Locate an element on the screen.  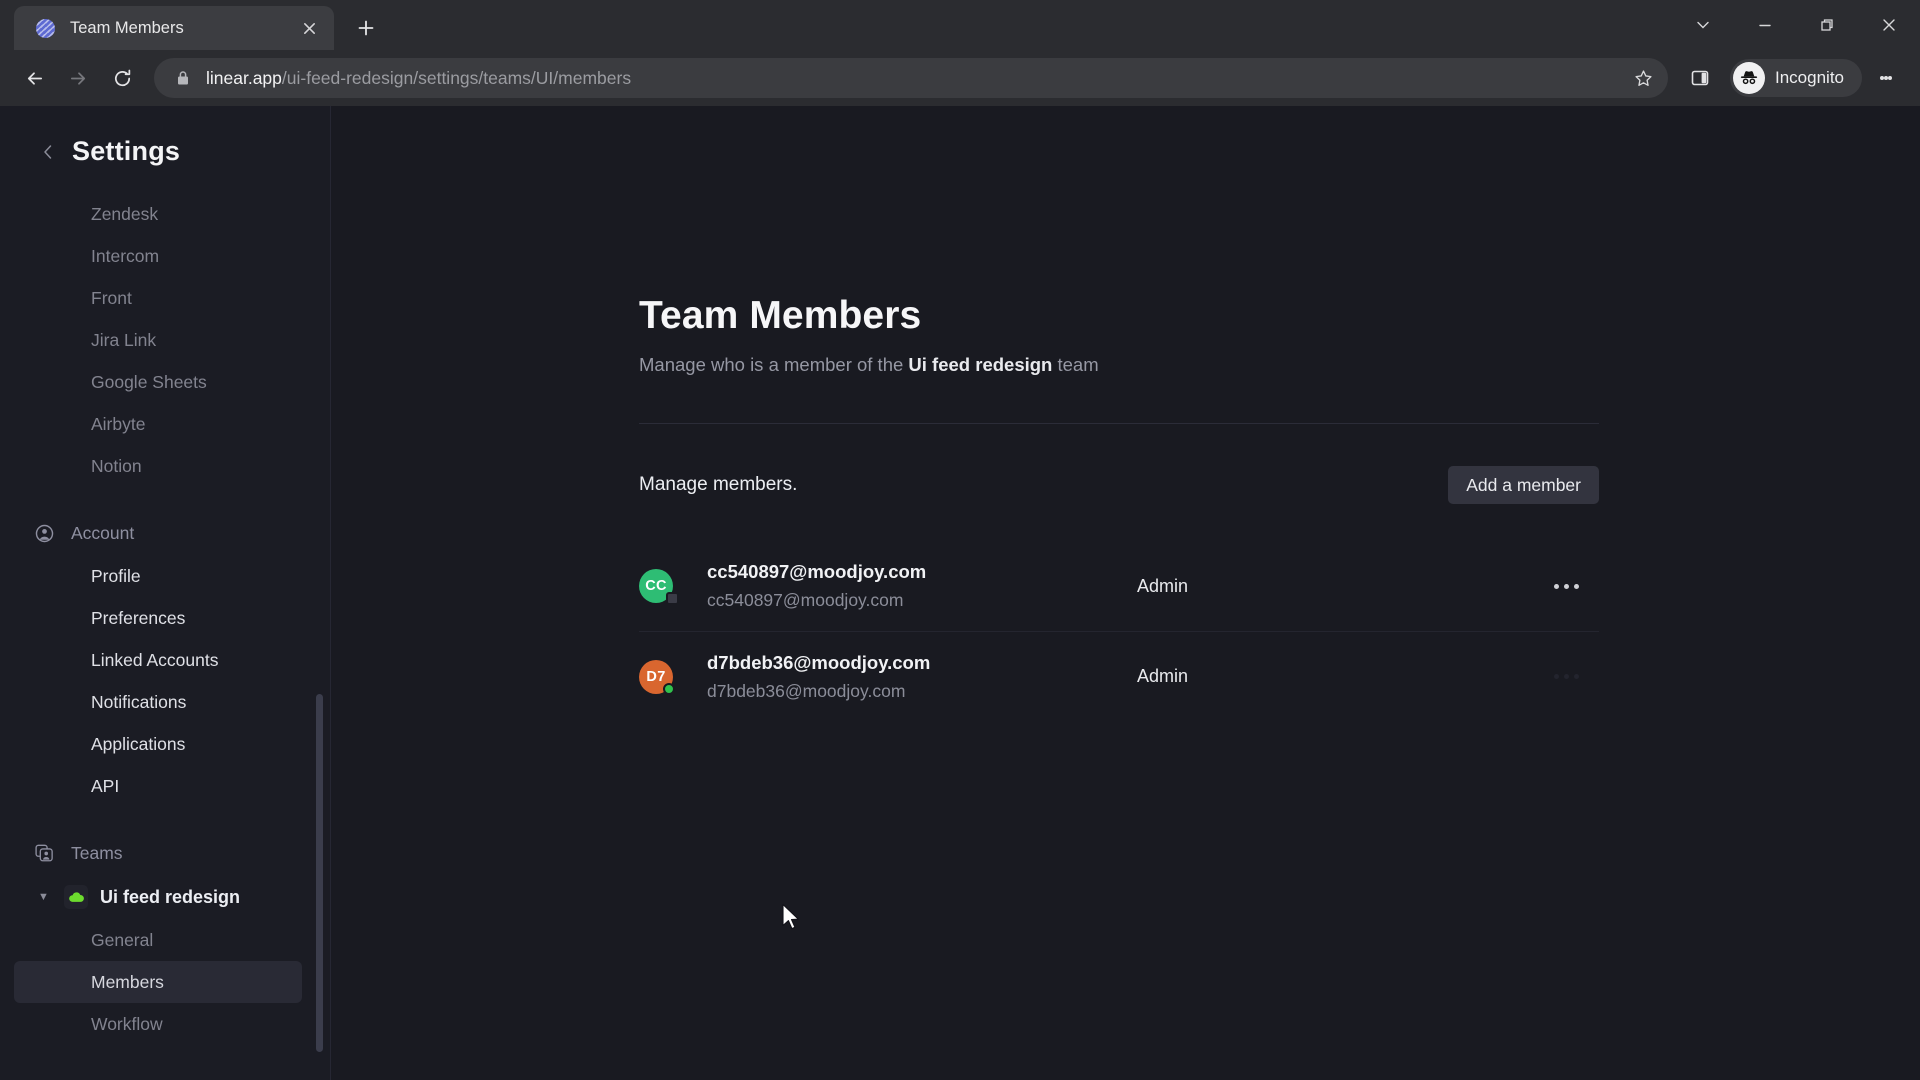
back-button is located at coordinates (34, 78).